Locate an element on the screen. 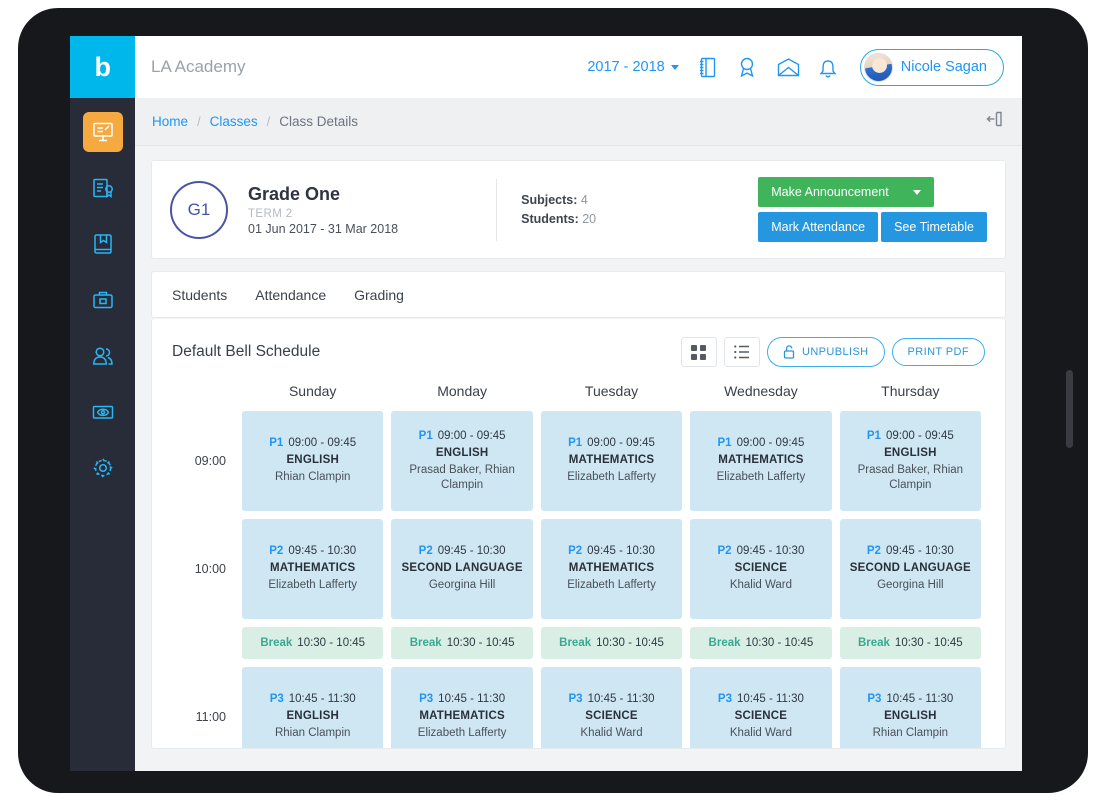  user-menu: Nicole Sagan is located at coordinates (931, 67).